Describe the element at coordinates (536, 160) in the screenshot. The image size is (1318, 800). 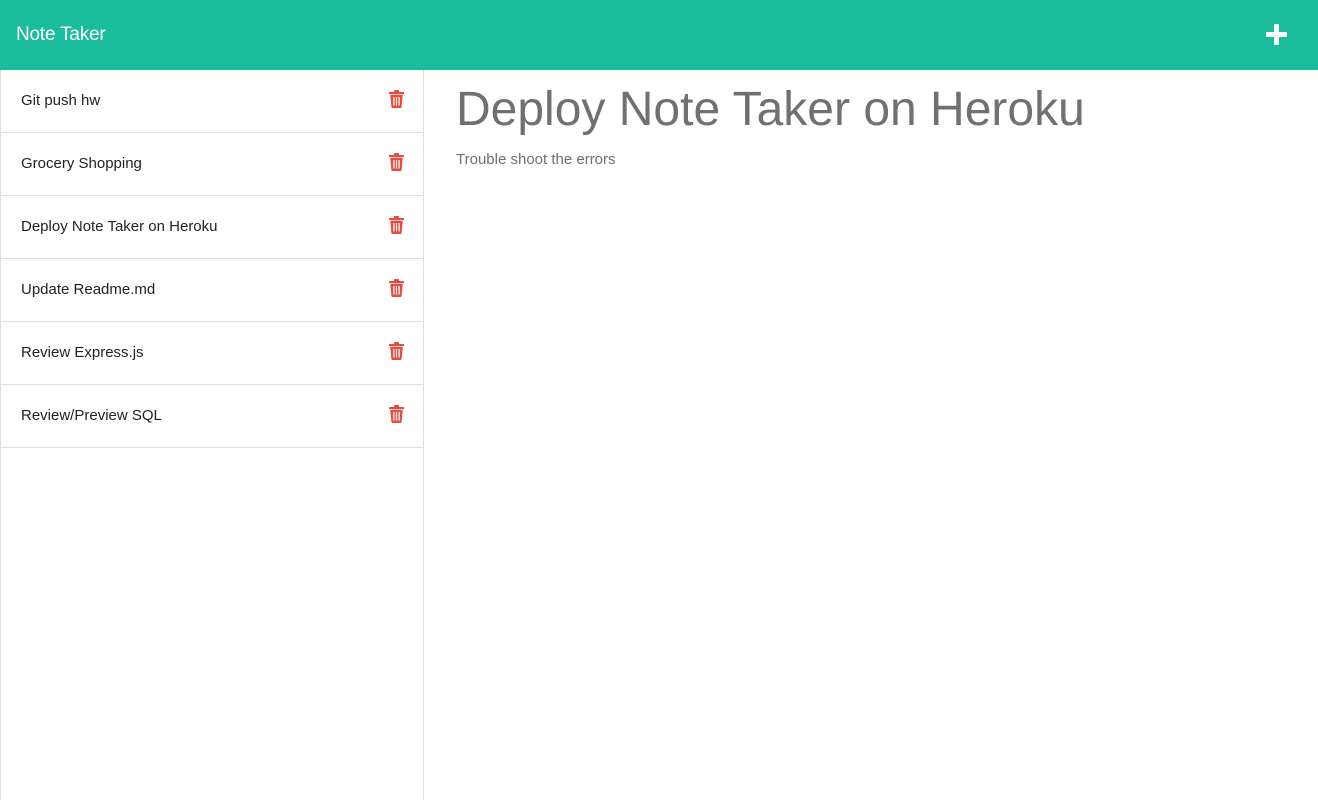
I see `note-text-field: Trouble shoot the errors` at that location.